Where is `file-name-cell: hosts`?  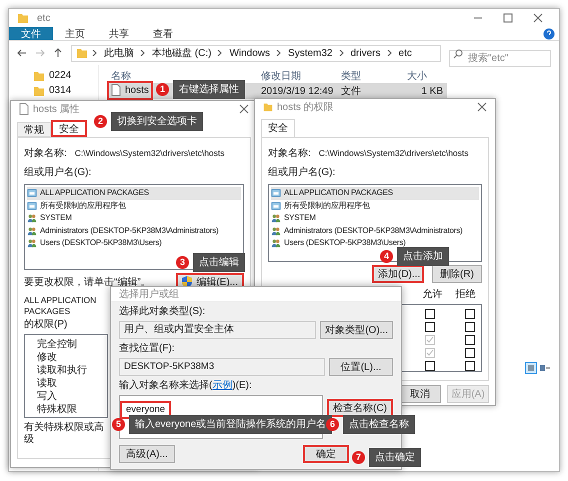
file-name-cell: hosts is located at coordinates (130, 90).